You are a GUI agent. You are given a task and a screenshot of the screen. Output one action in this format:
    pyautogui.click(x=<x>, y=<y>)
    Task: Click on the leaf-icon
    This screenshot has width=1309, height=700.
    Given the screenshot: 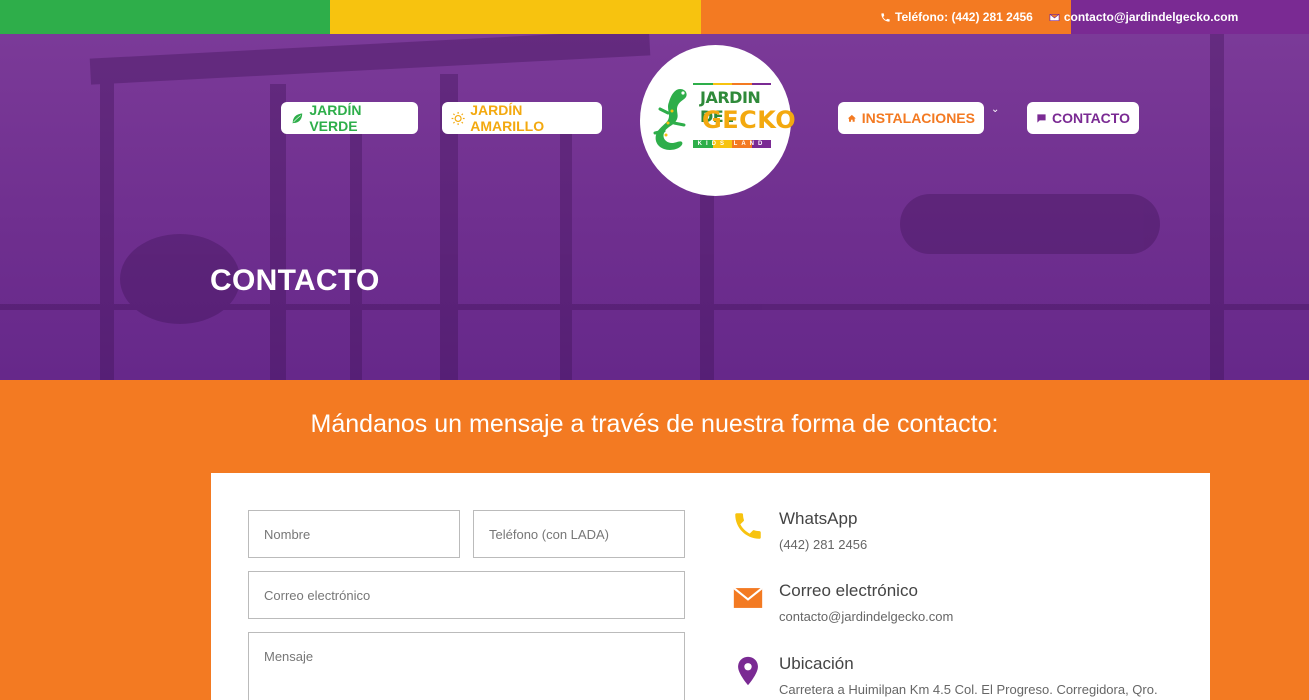 What is the action you would take?
    pyautogui.click(x=297, y=118)
    